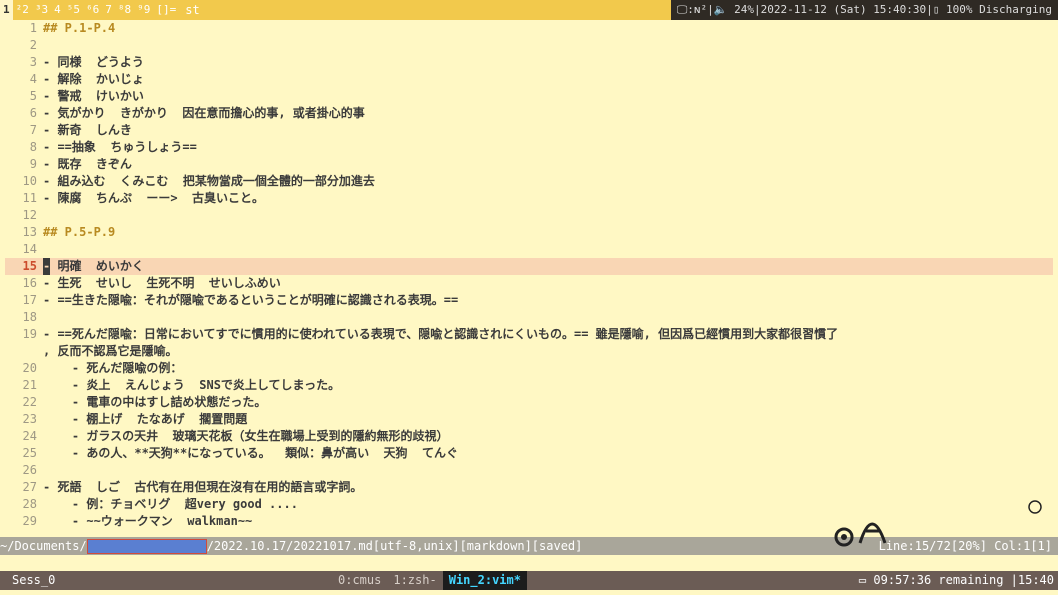 This screenshot has height=595, width=1058. Describe the element at coordinates (250, 453) in the screenshot. I see `line-text: - あの人、**天狗**になっている。 類似：鼻が高い 天狗 てんぐ` at that location.